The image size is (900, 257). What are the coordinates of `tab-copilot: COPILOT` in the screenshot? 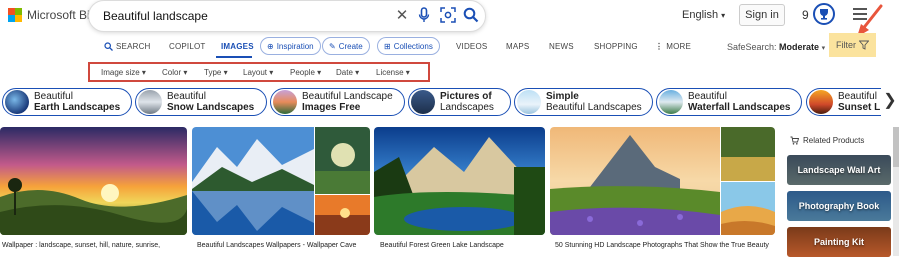 It's located at (187, 46).